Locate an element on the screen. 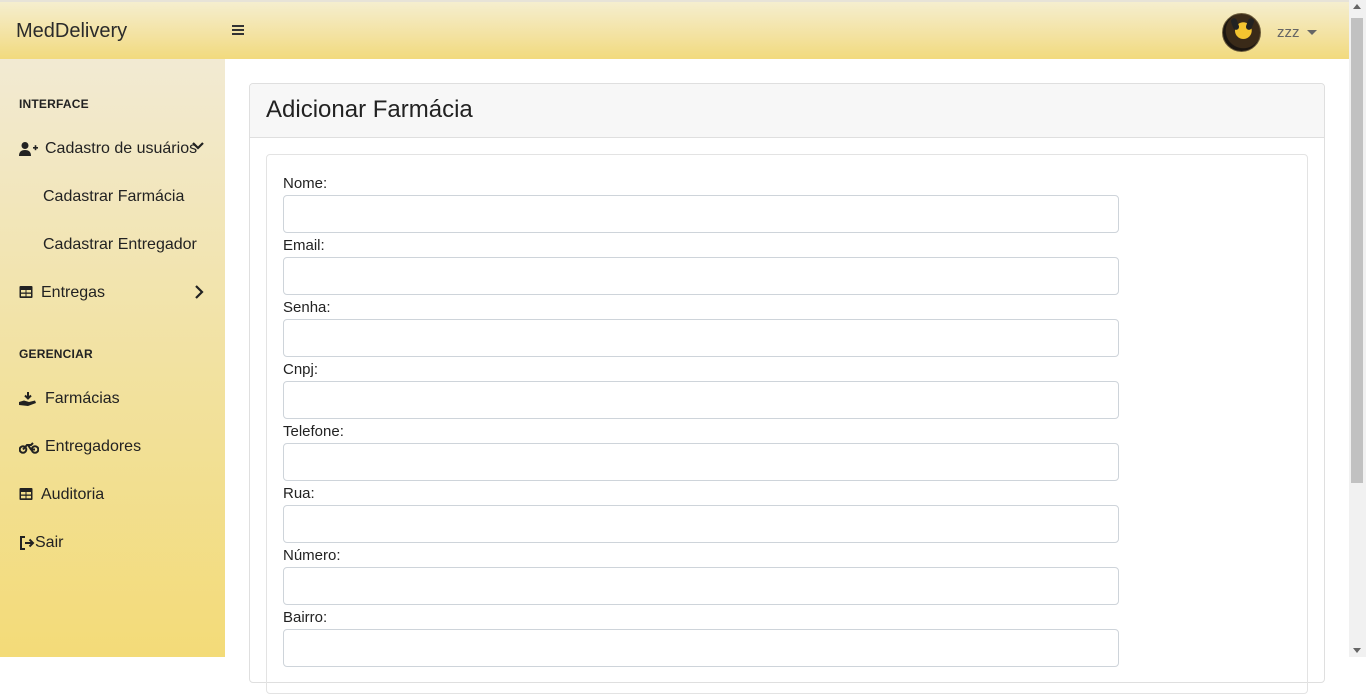 The height and width of the screenshot is (694, 1366). sign-out-icon is located at coordinates (27, 543).